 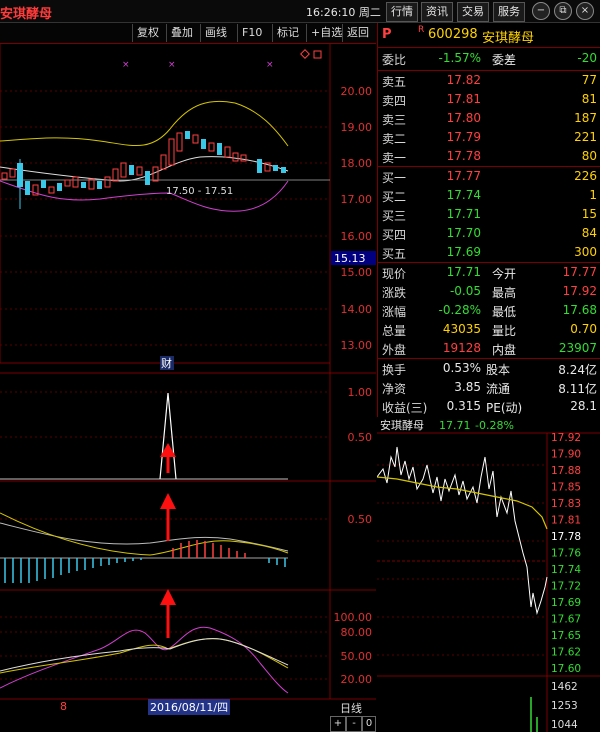 I want to click on ask-row: 卖五 17.82 77, so click(x=489, y=82).